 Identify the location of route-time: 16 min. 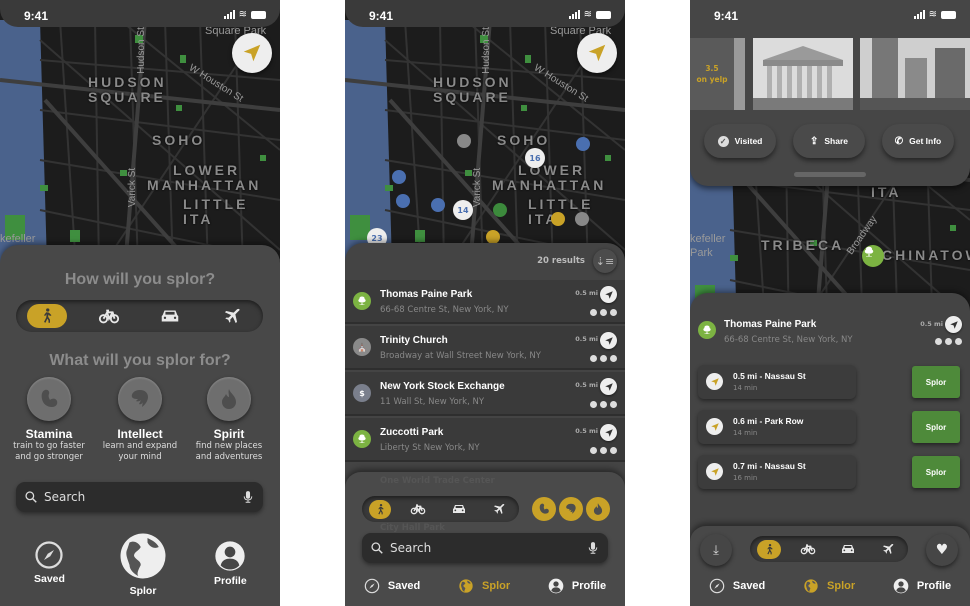
(745, 478).